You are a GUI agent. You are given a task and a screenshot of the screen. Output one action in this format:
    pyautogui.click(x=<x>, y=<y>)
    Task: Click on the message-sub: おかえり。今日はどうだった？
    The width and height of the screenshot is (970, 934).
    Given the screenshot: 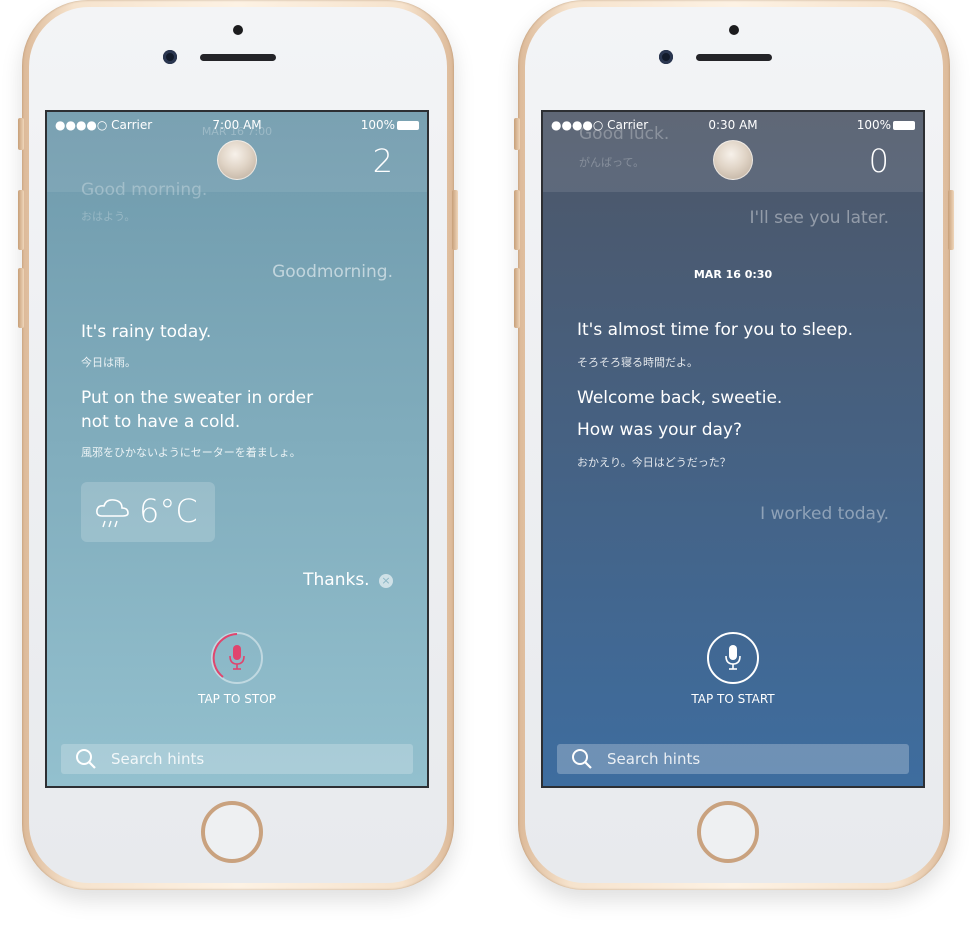 What is the action you would take?
    pyautogui.click(x=654, y=462)
    